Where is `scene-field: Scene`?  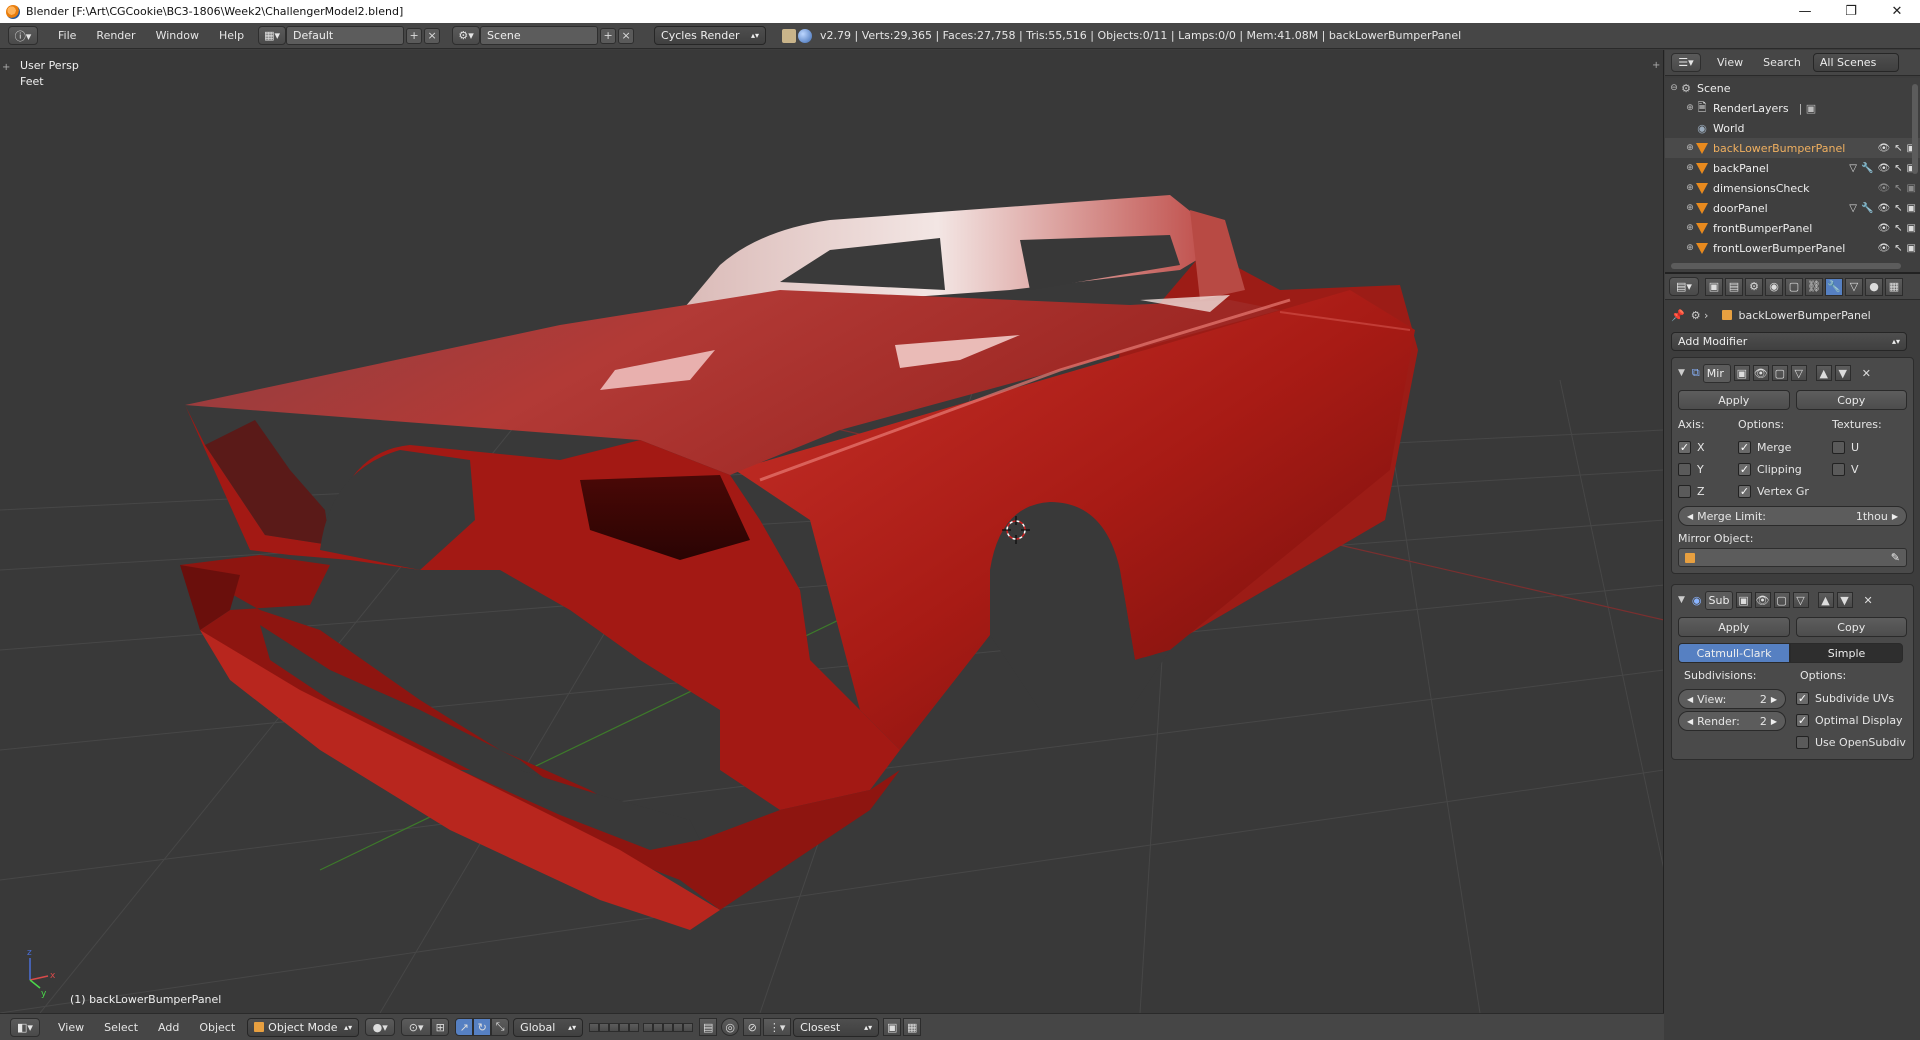 scene-field: Scene is located at coordinates (539, 35).